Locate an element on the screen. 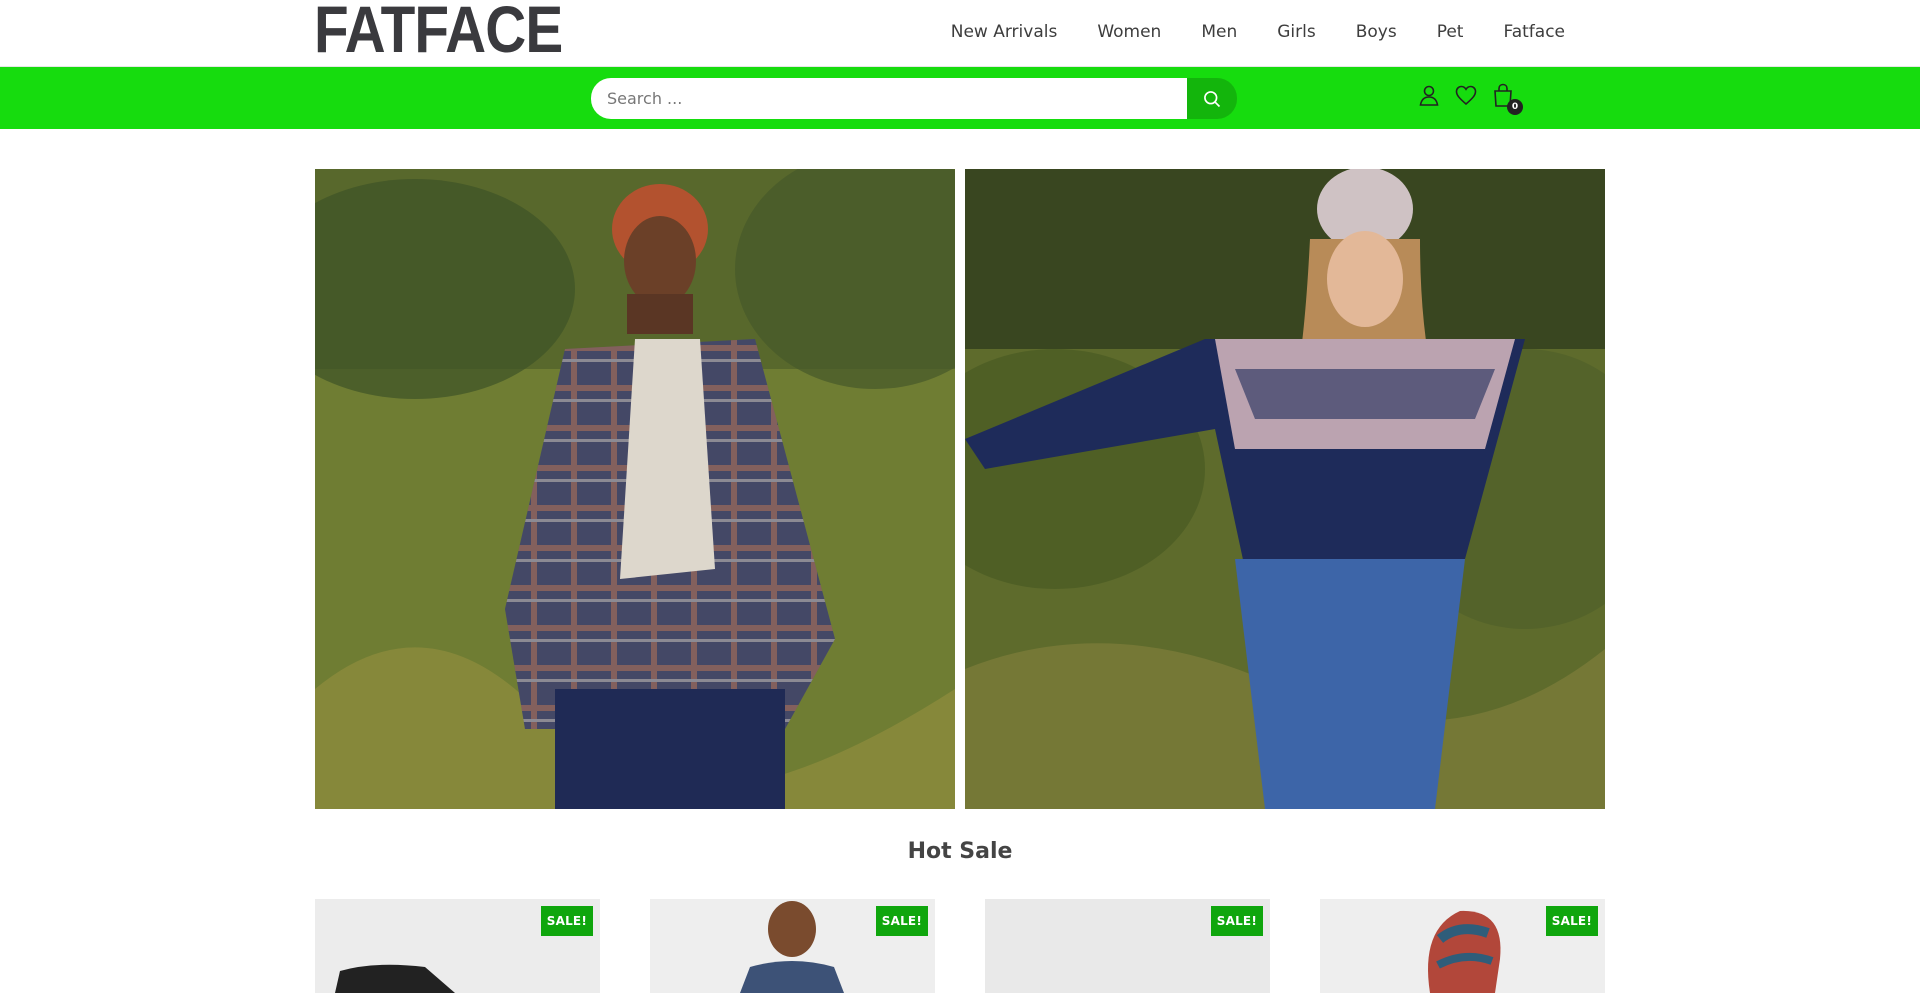 The image size is (1920, 993). nav-girls: Girls is located at coordinates (1296, 32).